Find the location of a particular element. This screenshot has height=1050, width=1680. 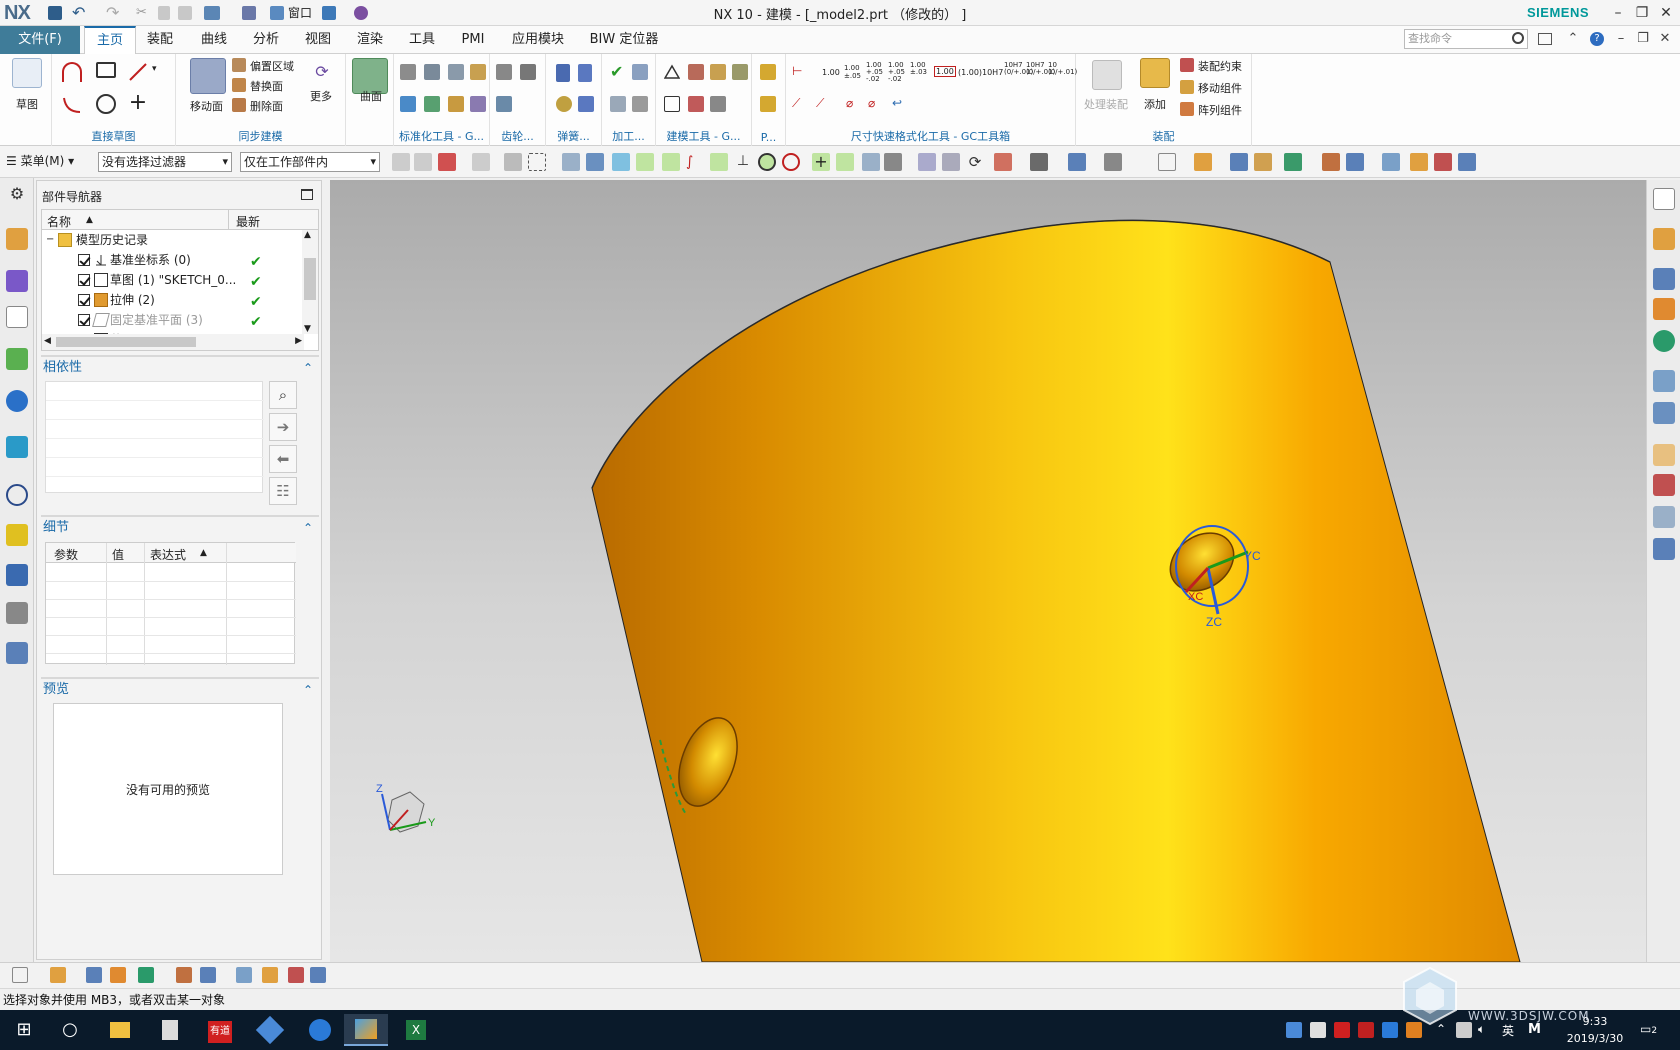

create-array-icon is located at coordinates (1664, 279).